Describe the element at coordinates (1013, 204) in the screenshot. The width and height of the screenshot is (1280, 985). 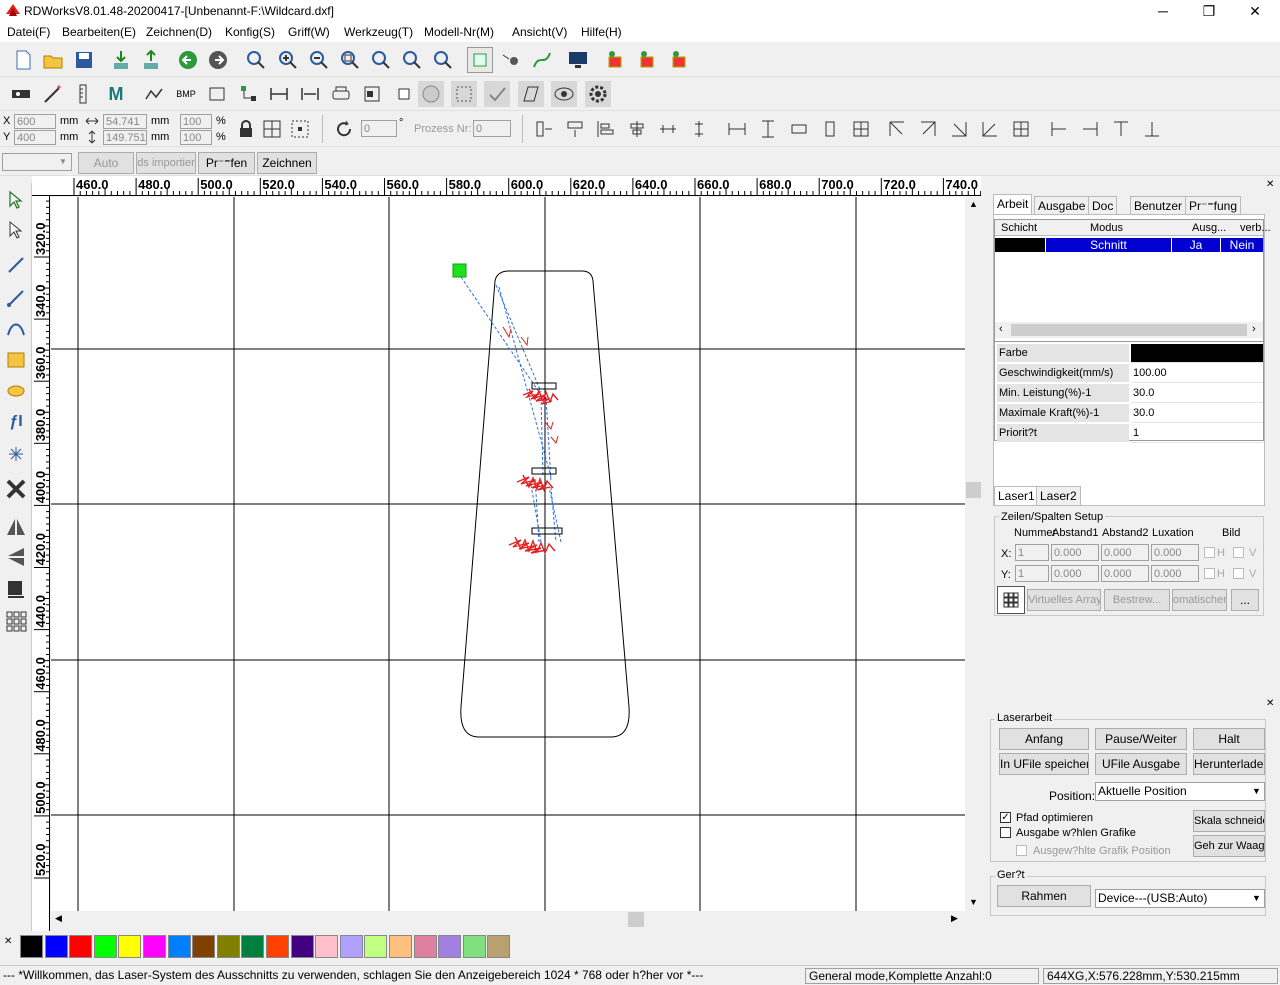
I see `tab-arbeit: Arbeit` at that location.